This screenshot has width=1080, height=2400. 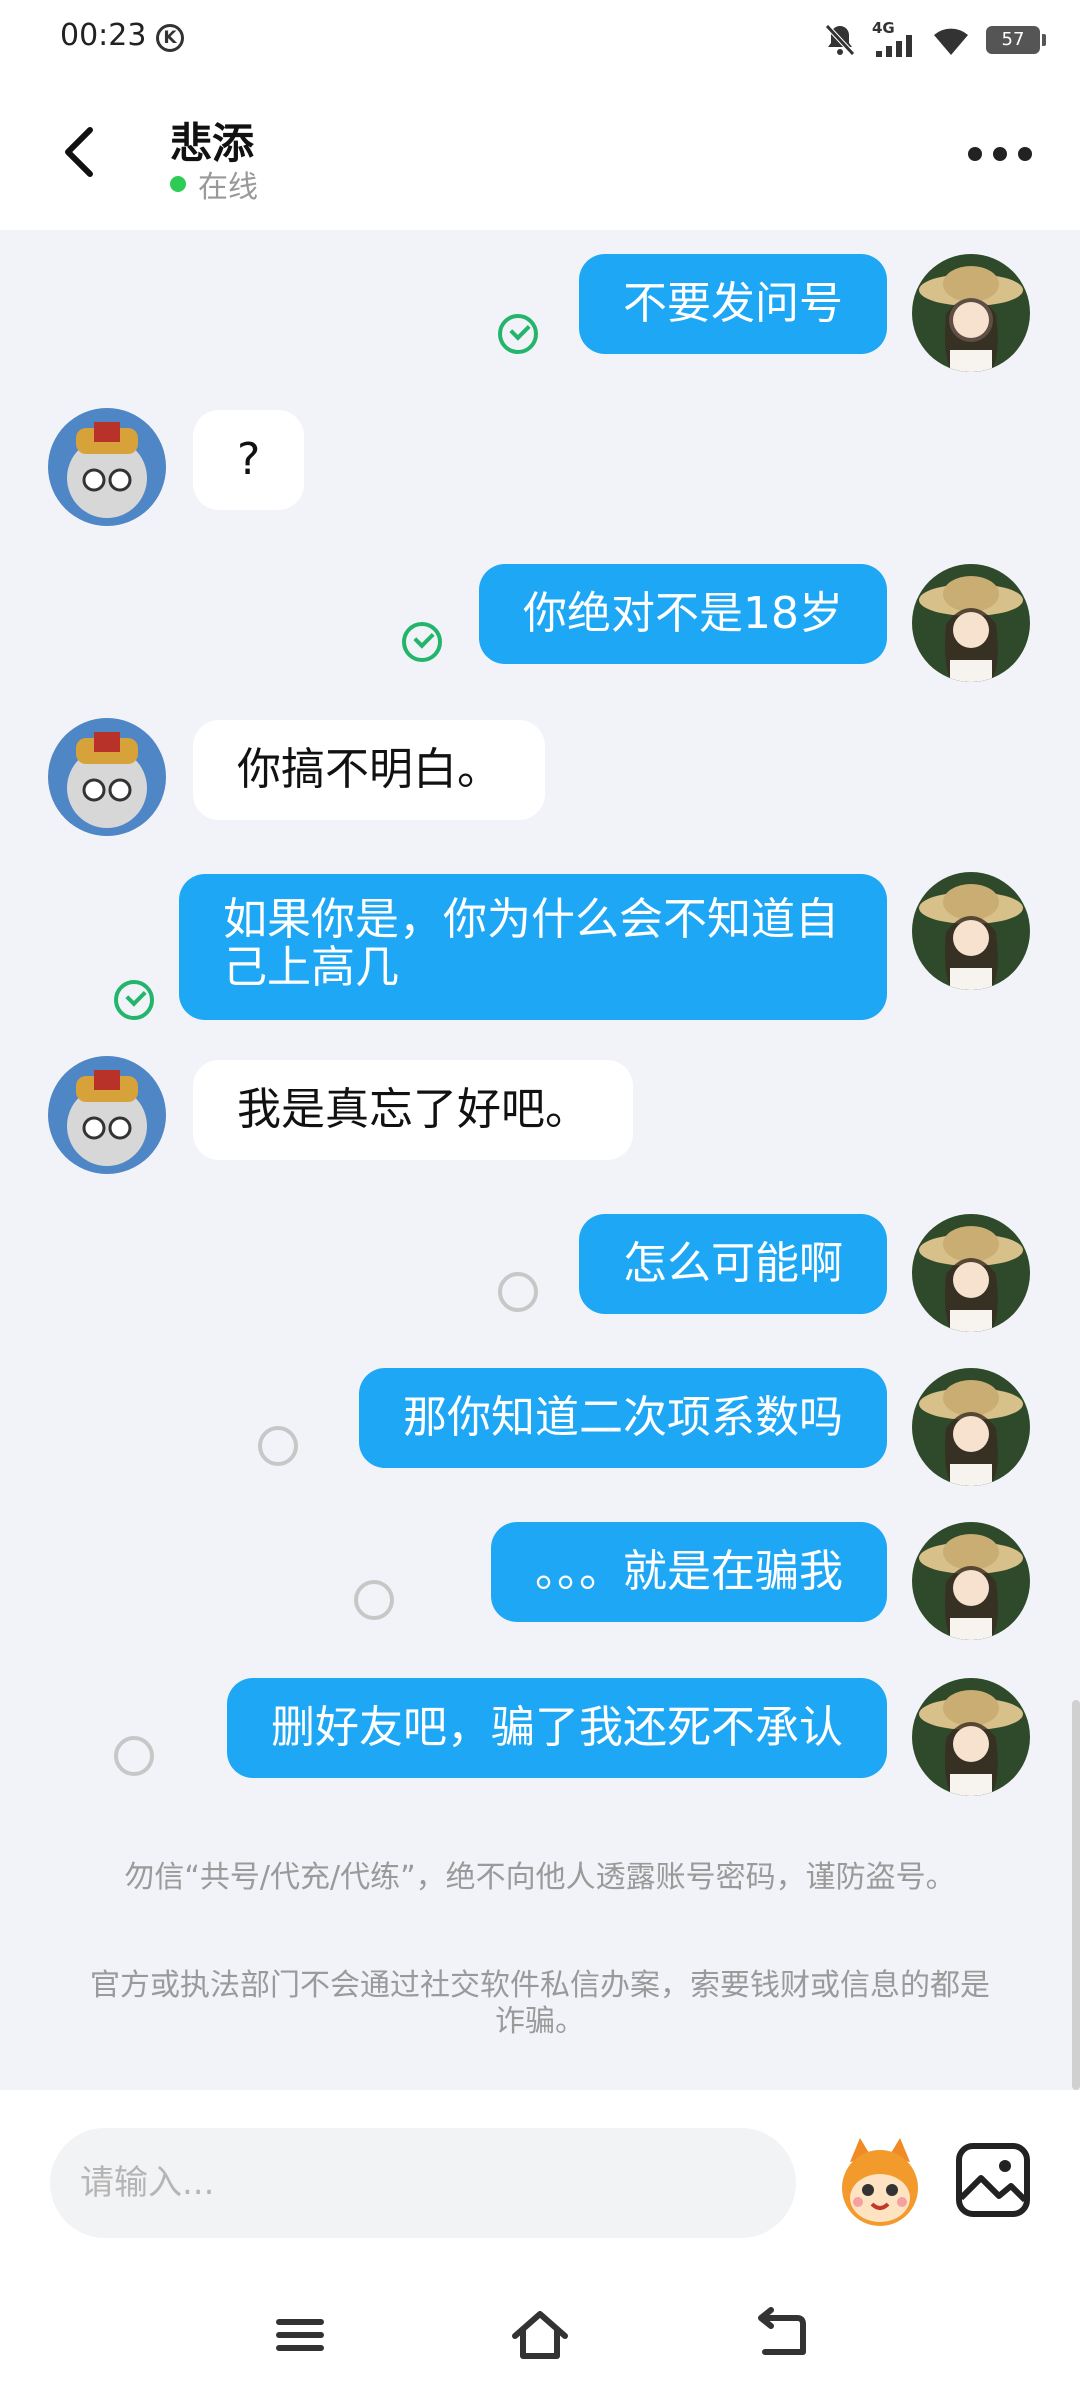 I want to click on fraud-notice: 官方或执法部门不会通过社交软件私信办案，索要钱财或信息的都是诈骗。, so click(x=540, y=2003).